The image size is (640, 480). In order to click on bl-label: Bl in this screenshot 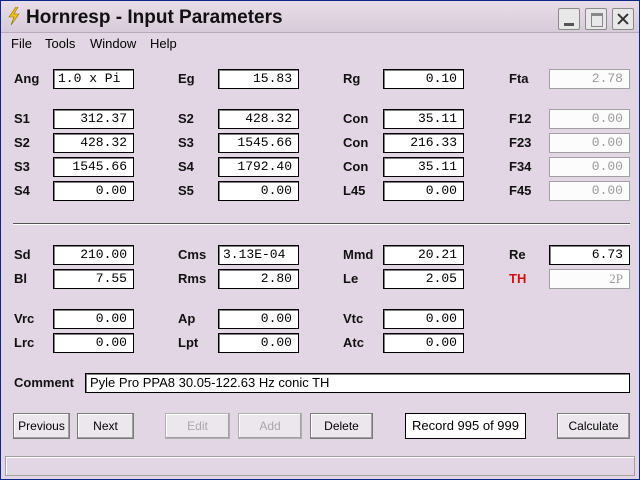, I will do `click(20, 278)`.